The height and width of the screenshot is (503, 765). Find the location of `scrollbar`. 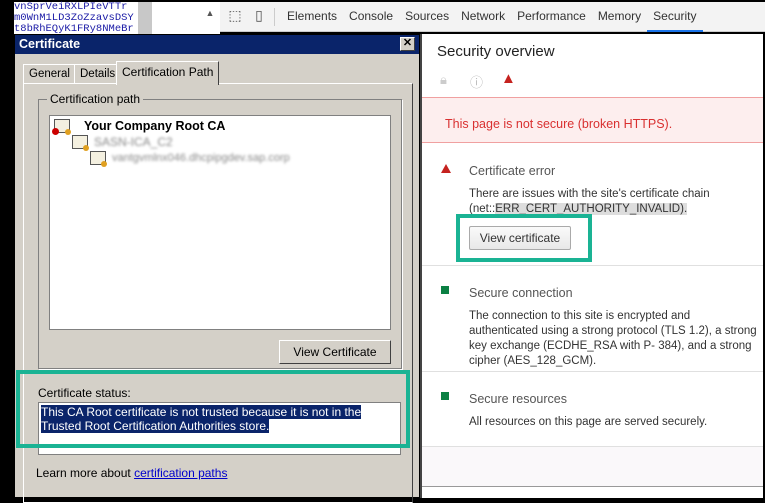

scrollbar is located at coordinates (145, 18).